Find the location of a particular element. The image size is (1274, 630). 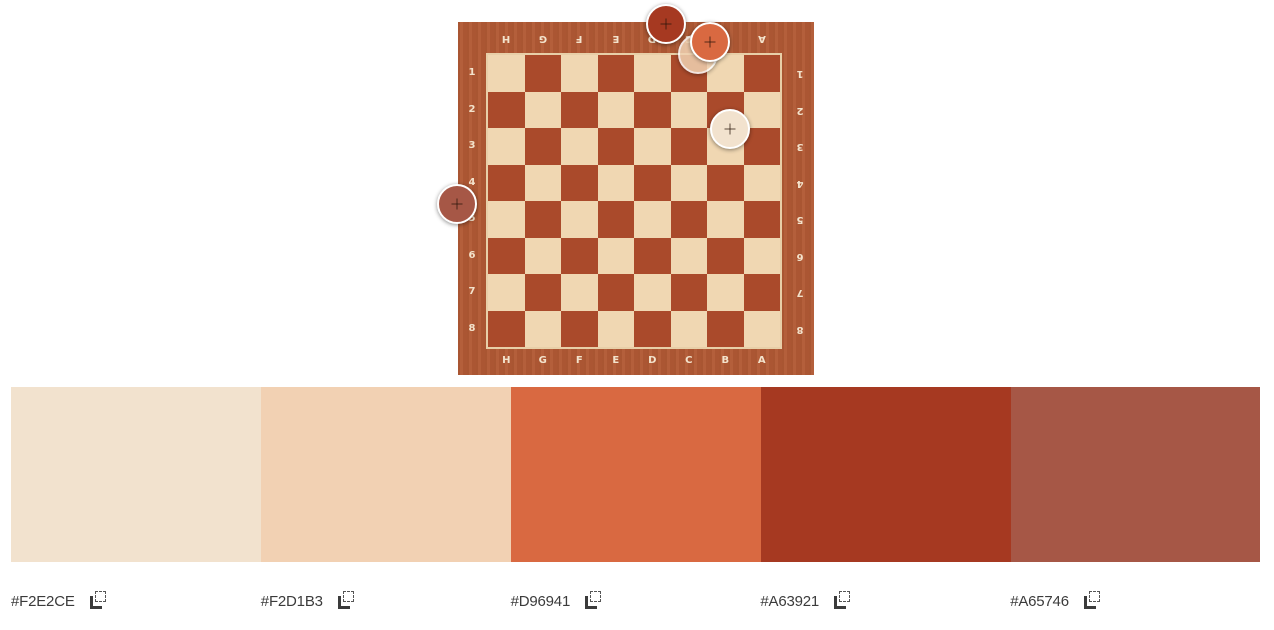

file-label-bottom: E is located at coordinates (616, 360).